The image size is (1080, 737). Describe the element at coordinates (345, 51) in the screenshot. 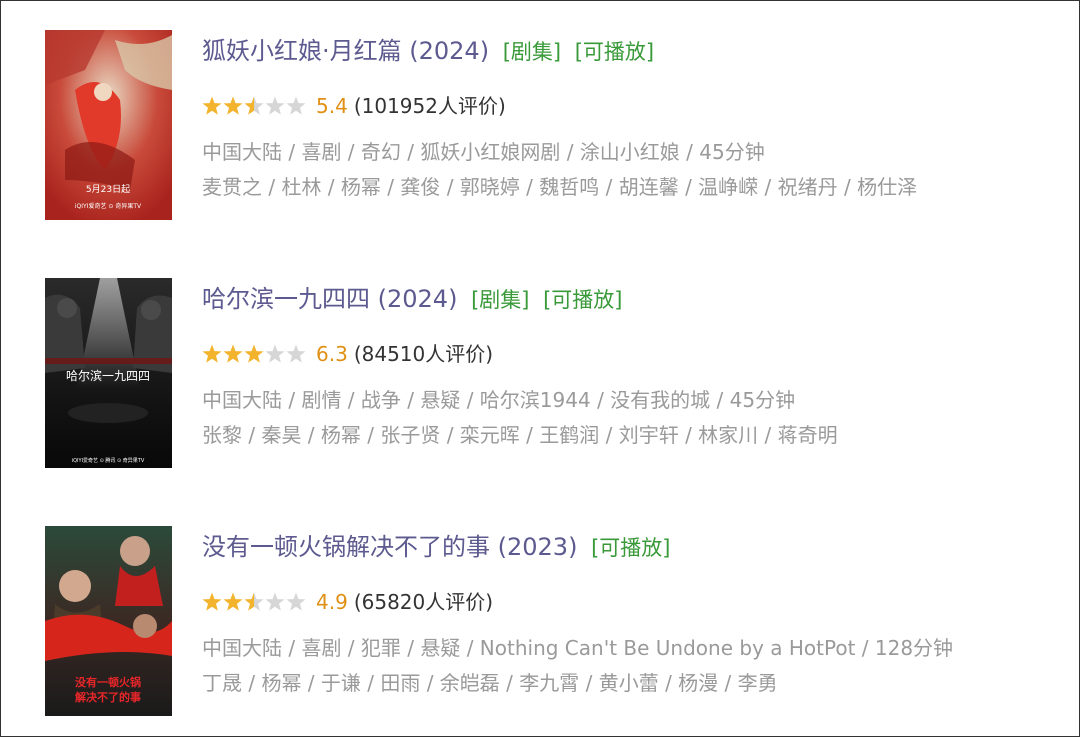

I see `result-title: 狐妖小红娘·月红篇 (2024)` at that location.